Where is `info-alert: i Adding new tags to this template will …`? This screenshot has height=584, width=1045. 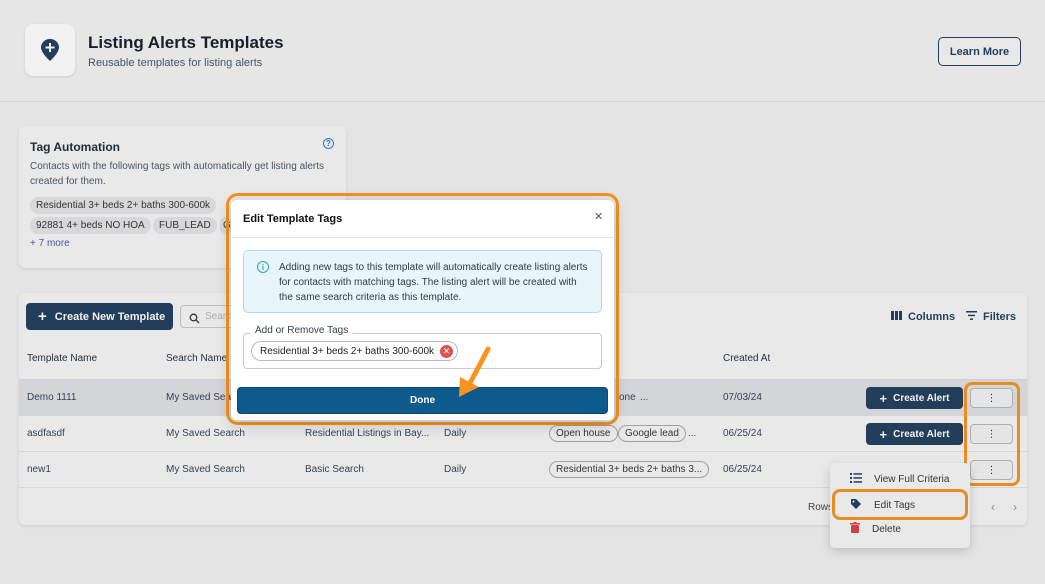
info-alert: i Adding new tags to this template will … is located at coordinates (422, 281).